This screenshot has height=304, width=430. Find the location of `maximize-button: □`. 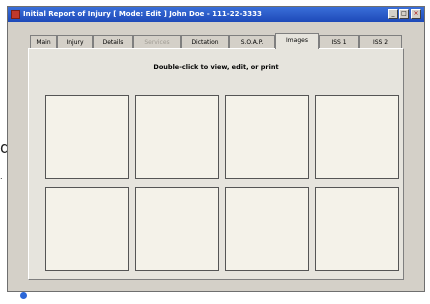

maximize-button: □ is located at coordinates (404, 14).